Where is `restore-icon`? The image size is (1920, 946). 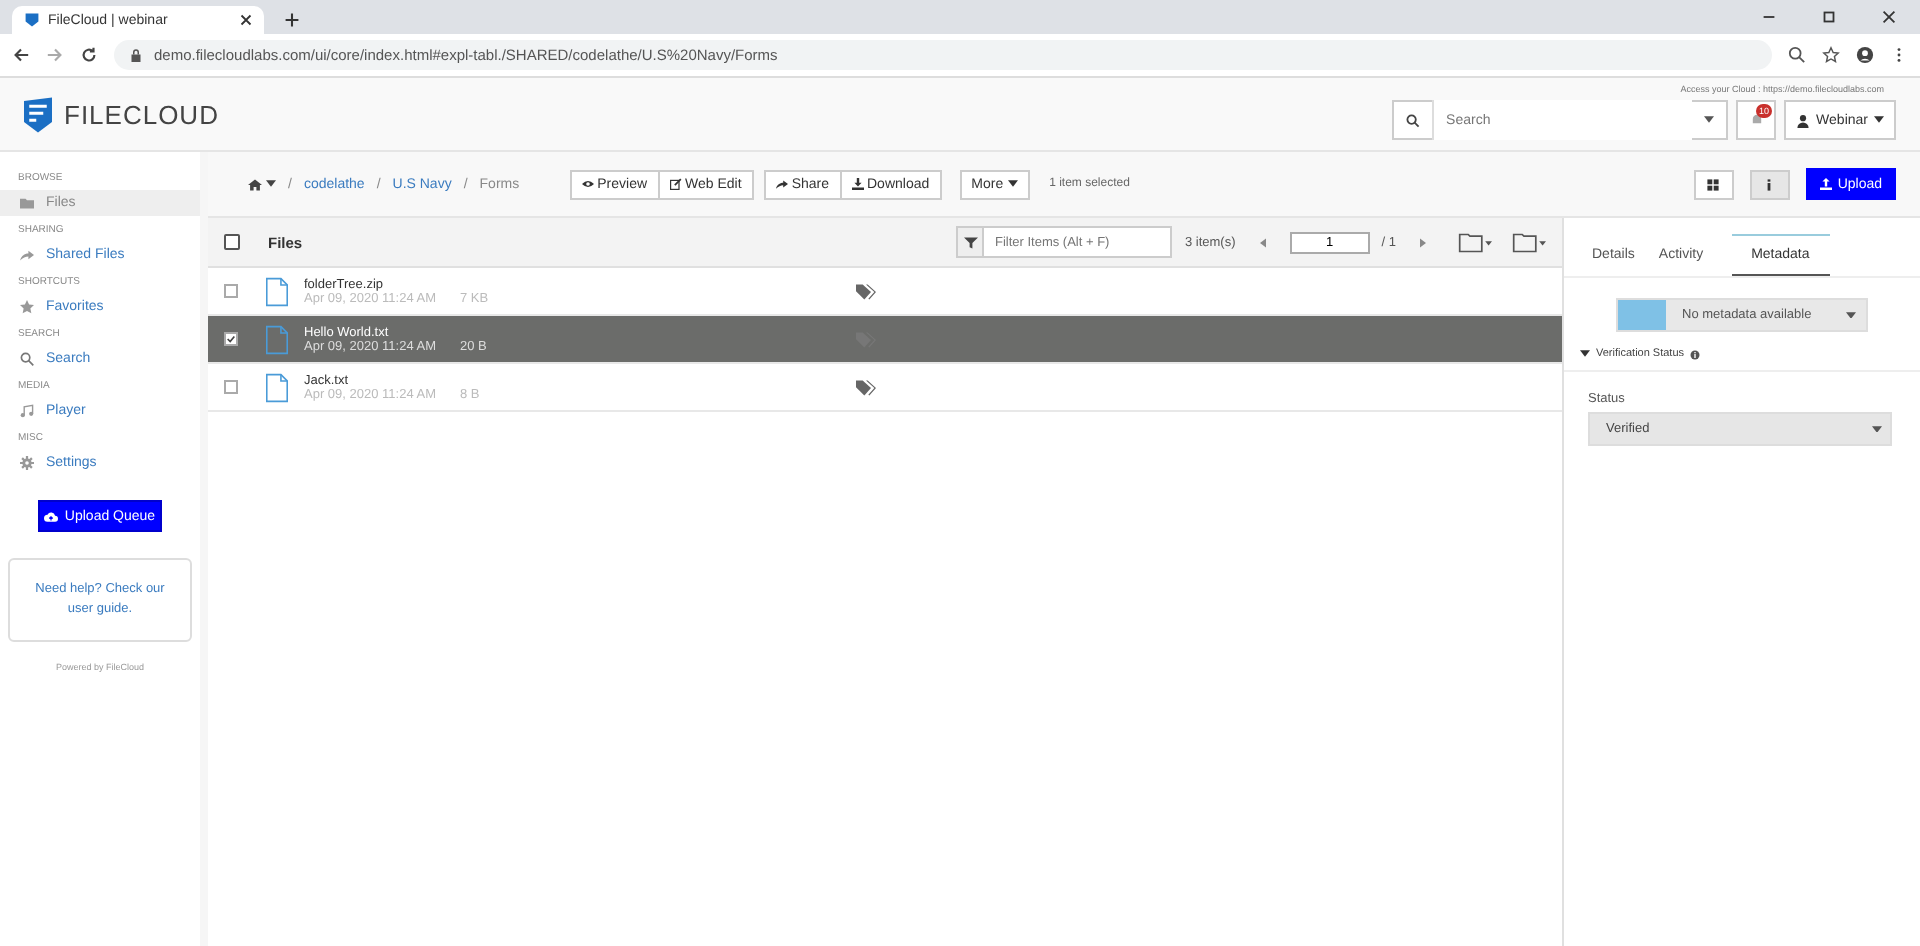 restore-icon is located at coordinates (1829, 17).